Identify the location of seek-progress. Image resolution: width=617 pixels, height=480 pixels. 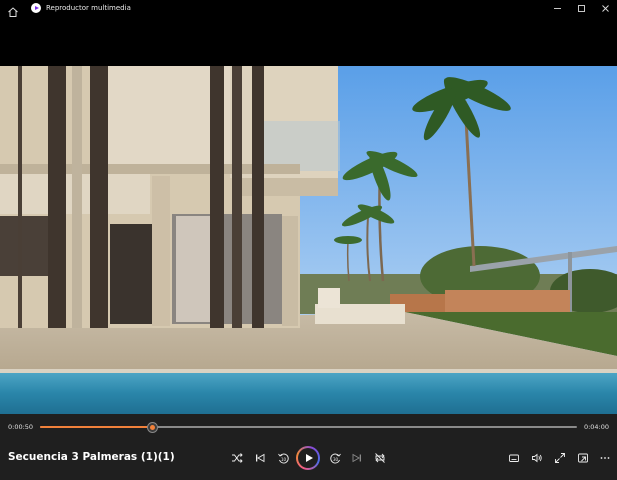
(96, 427).